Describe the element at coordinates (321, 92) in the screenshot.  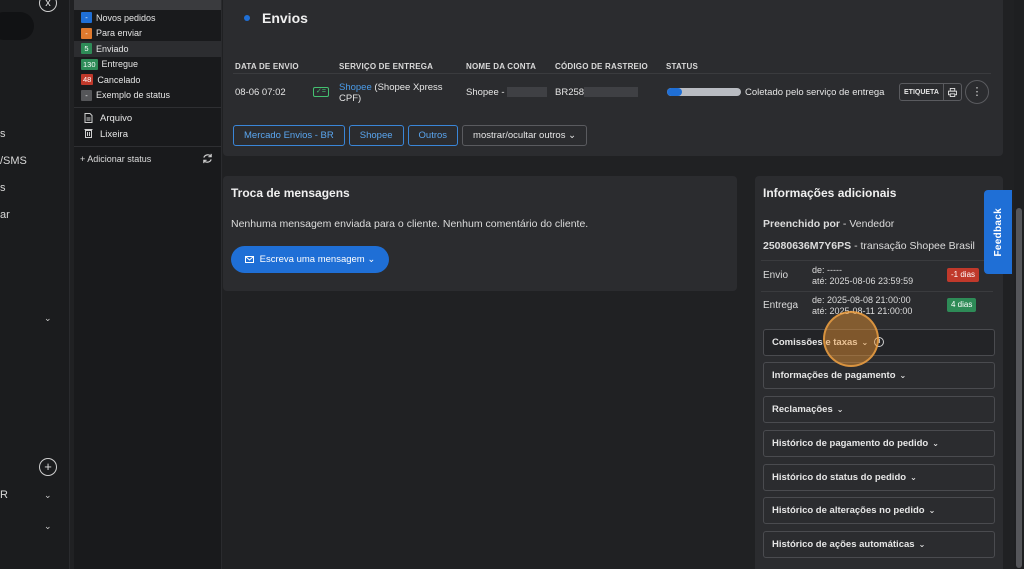
I see `shipping-label-icon: ✓=` at that location.